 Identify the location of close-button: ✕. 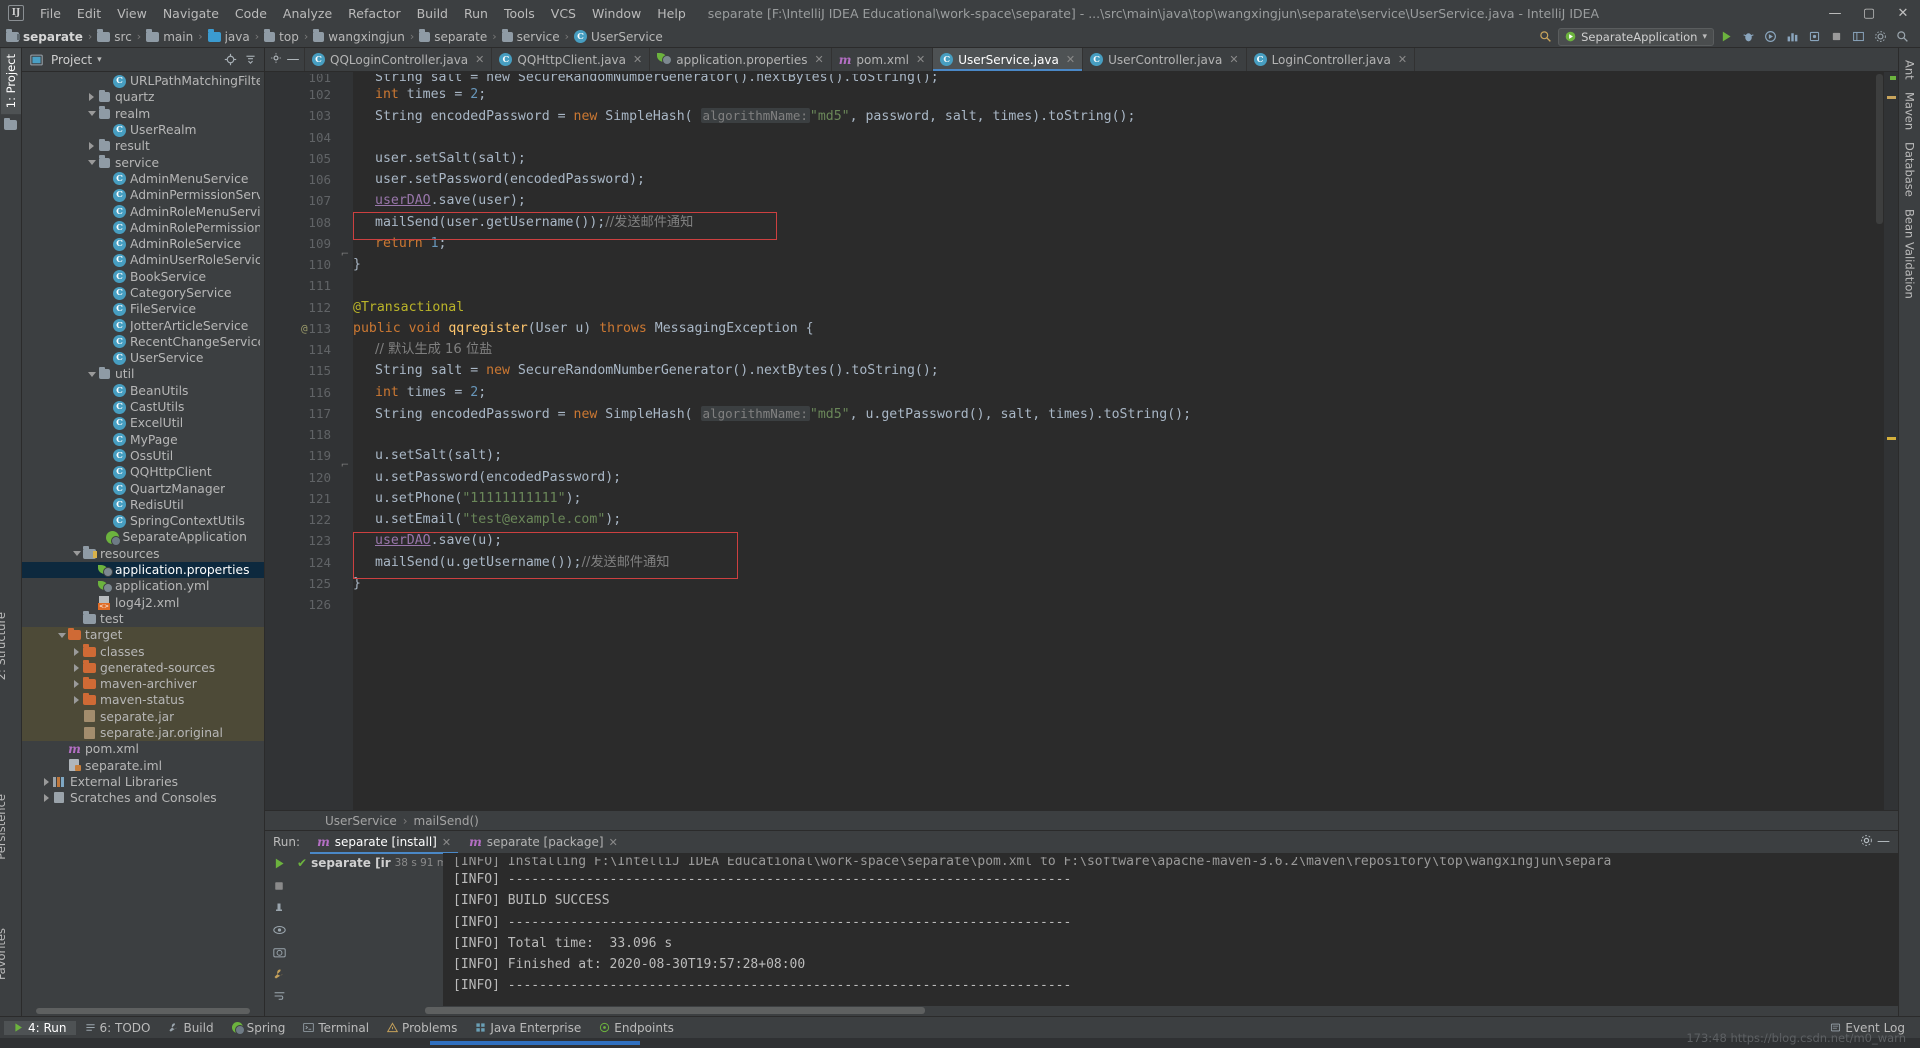
(1903, 13).